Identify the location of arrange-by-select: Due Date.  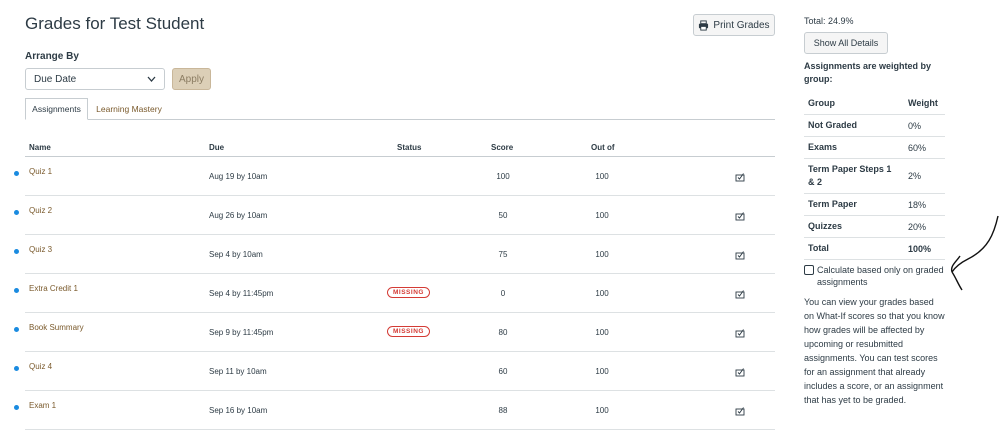
(95, 79).